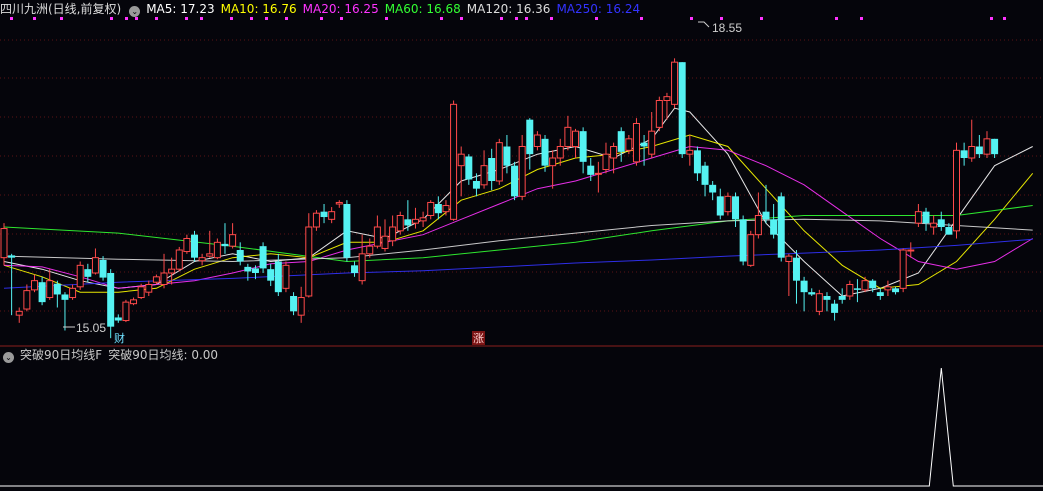 This screenshot has height=491, width=1043. Describe the element at coordinates (508, 9) in the screenshot. I see `ma120-label: MA120: 16.36` at that location.